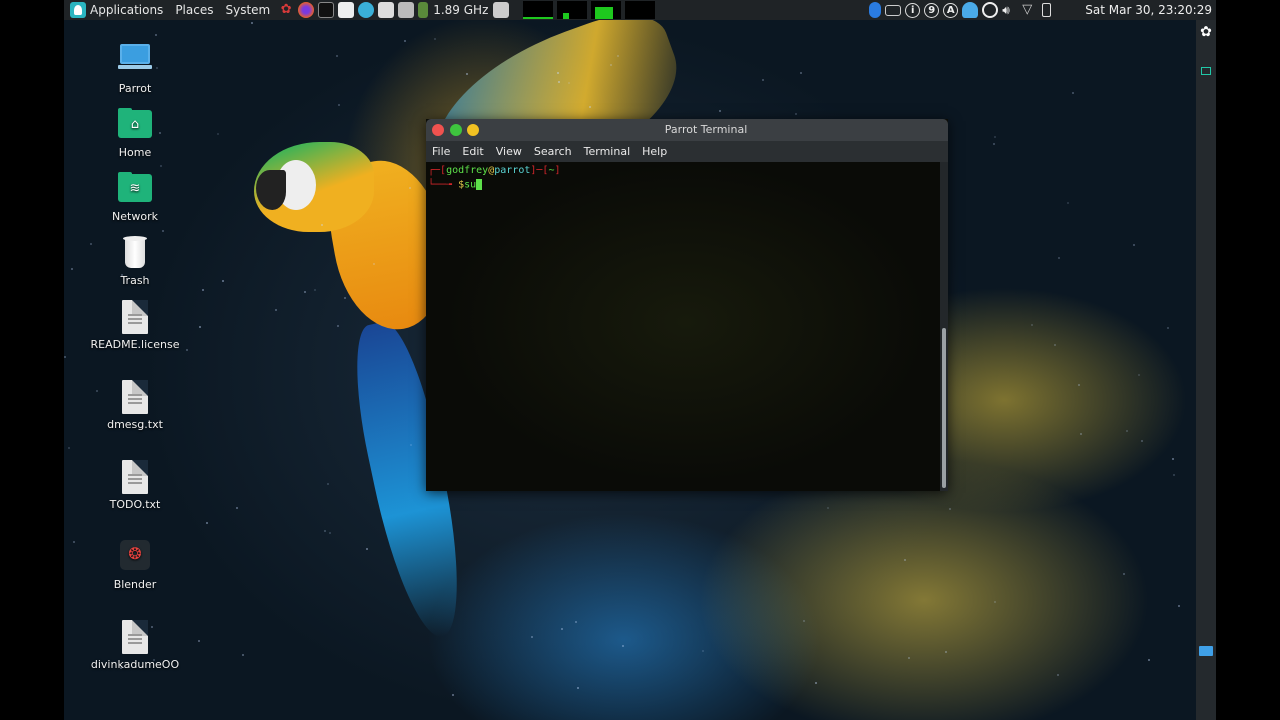  What do you see at coordinates (1010, 10) in the screenshot?
I see `volume-icon: 🔊︎` at bounding box center [1010, 10].